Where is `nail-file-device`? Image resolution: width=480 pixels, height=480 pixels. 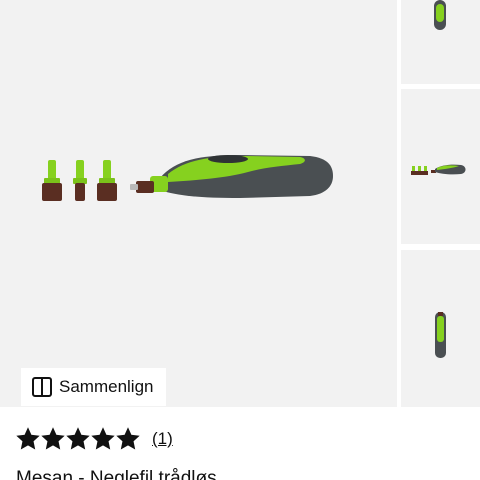 nail-file-device is located at coordinates (231, 176).